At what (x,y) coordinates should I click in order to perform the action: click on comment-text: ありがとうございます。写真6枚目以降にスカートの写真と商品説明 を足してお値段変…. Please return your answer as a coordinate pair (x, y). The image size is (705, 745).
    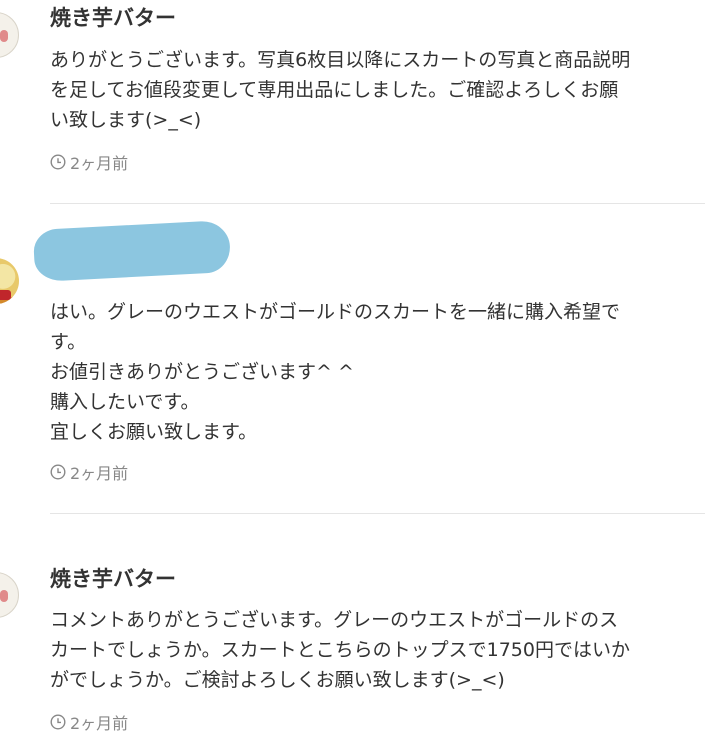
    Looking at the image, I should click on (340, 90).